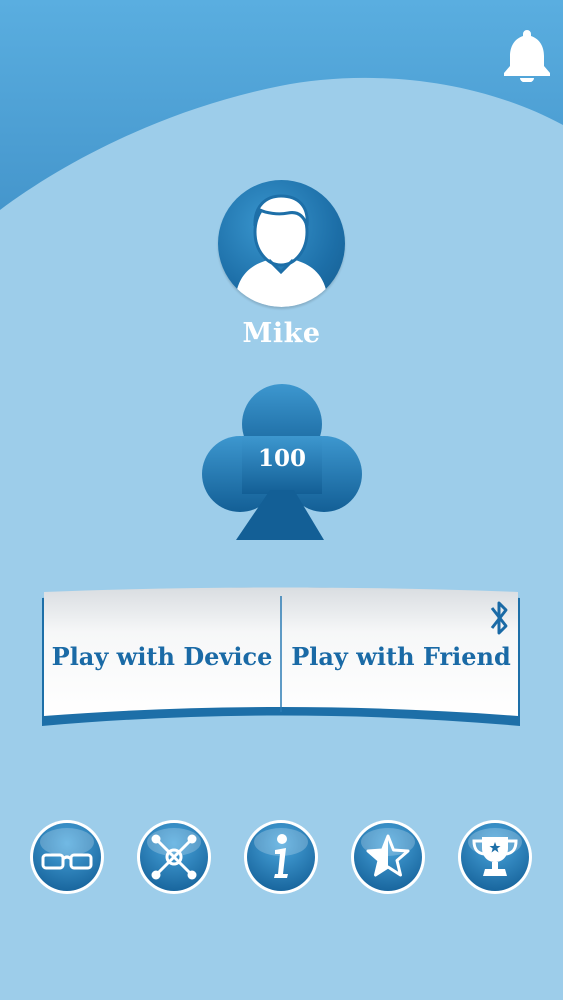 This screenshot has height=1000, width=563. What do you see at coordinates (527, 54) in the screenshot?
I see `bell-icon` at bounding box center [527, 54].